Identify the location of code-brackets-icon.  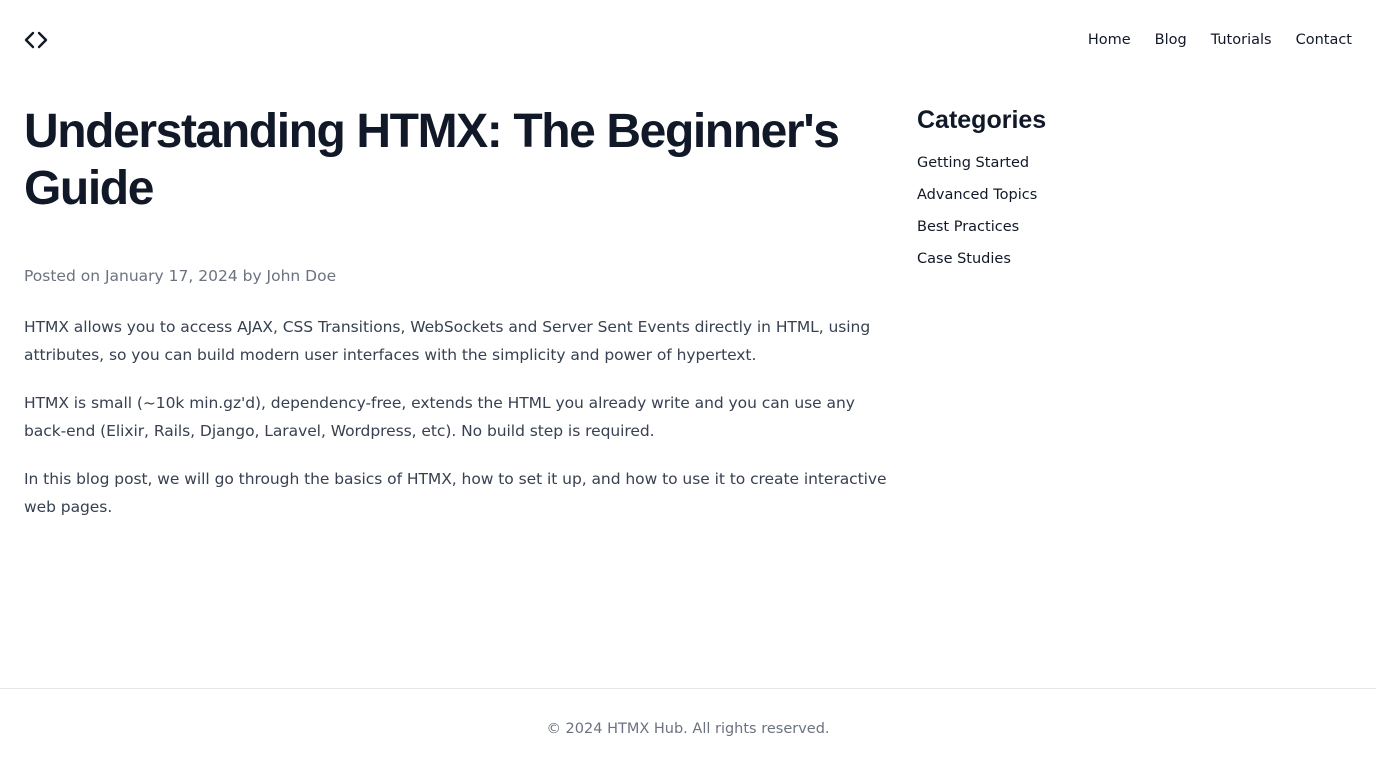
(36, 40).